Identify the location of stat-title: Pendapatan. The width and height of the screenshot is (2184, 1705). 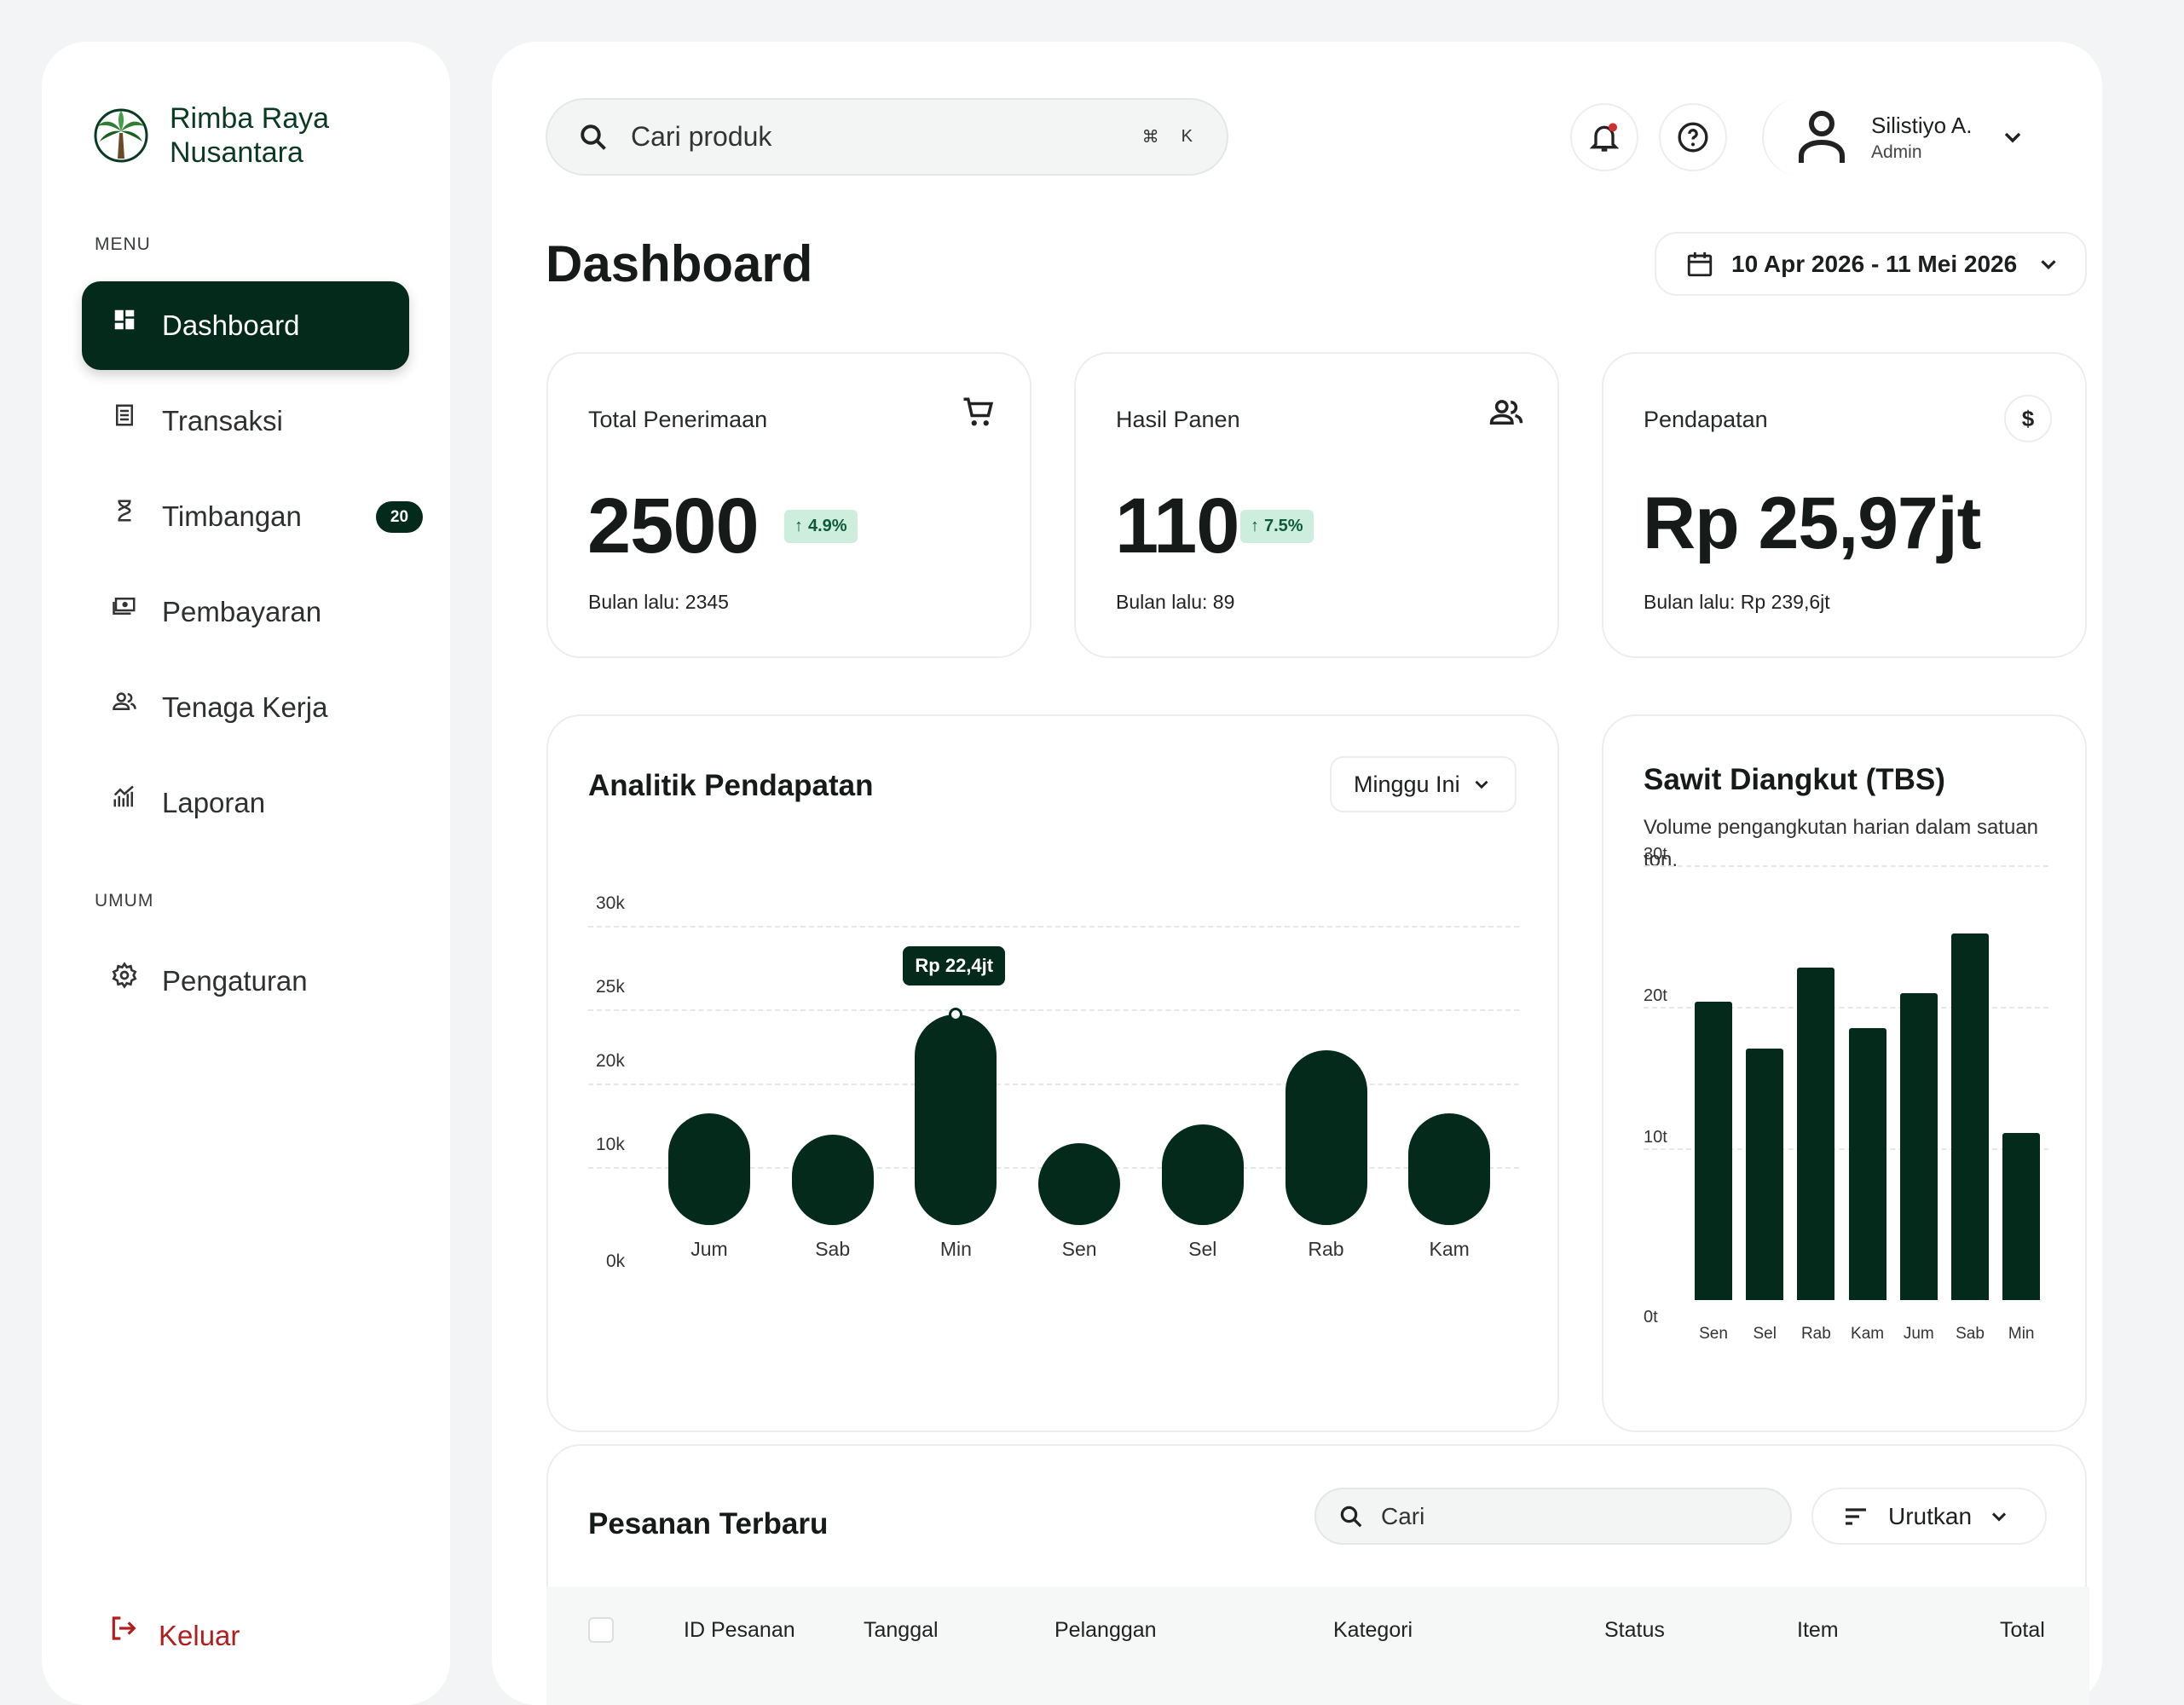
(1706, 420).